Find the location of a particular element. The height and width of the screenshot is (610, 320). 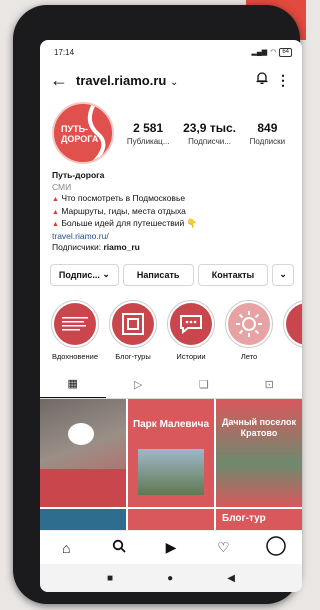

photo-frame-icon is located at coordinates (133, 323).